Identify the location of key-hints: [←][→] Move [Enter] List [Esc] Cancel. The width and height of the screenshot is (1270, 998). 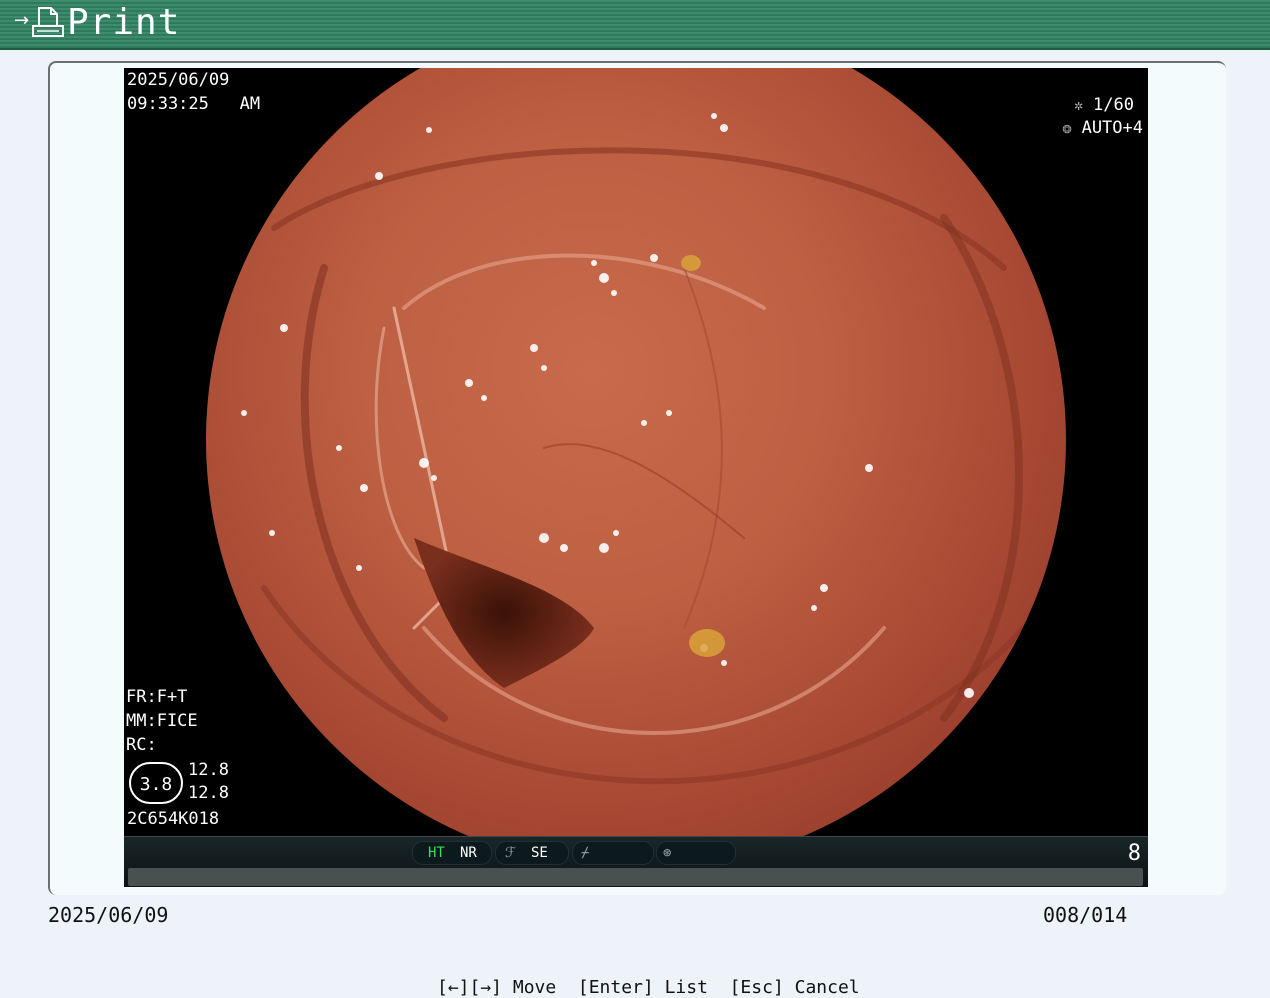
(648, 987).